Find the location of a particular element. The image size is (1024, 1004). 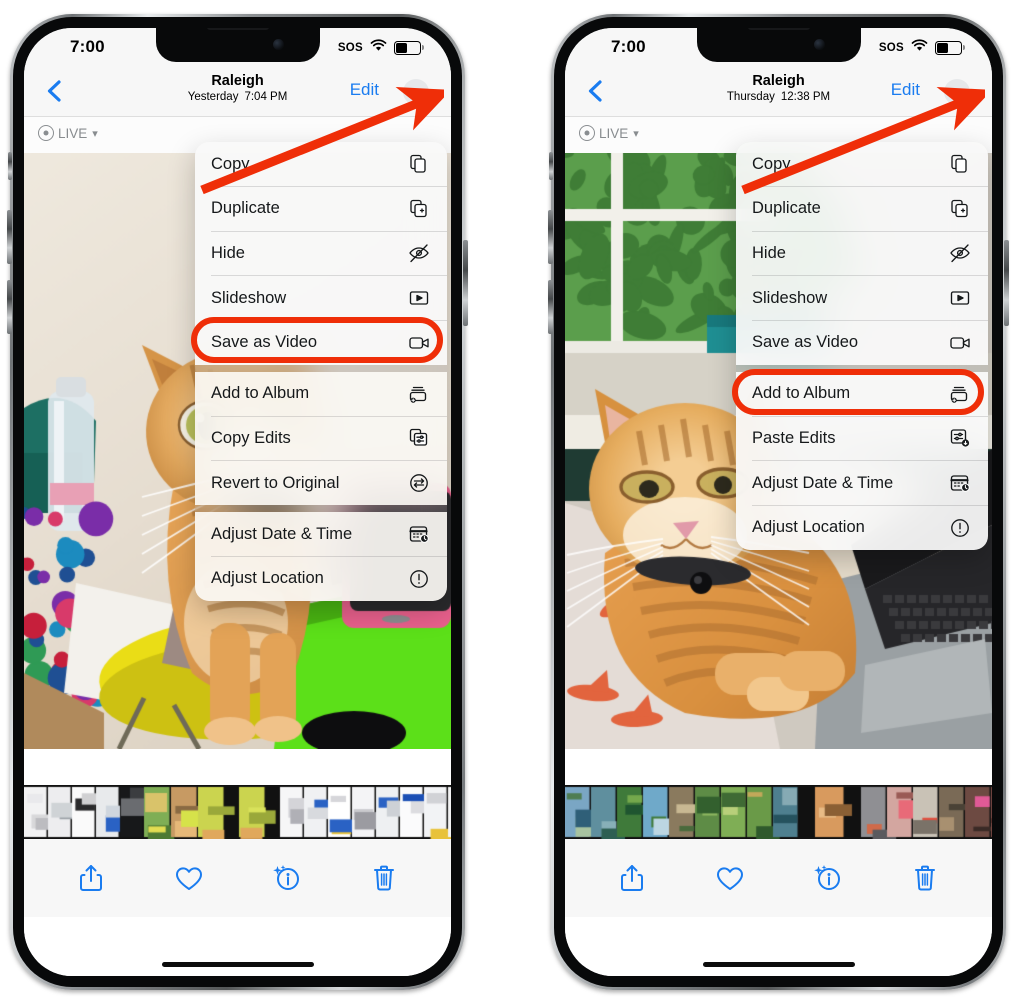

menu-item-label: Adjust Date & Time is located at coordinates (823, 482).